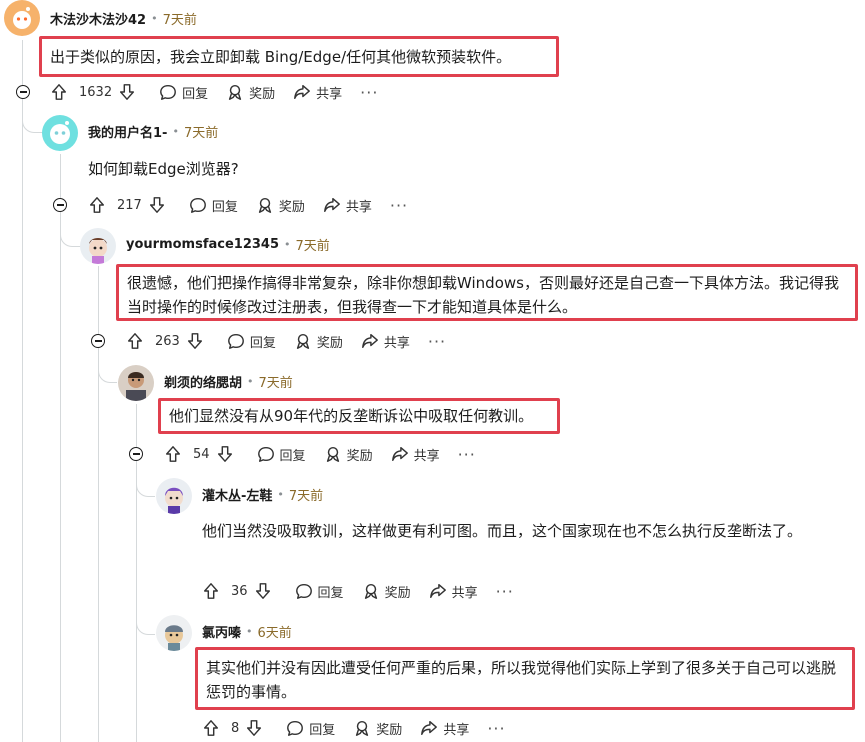  I want to click on comment-body: 出于类似的原因，我会立即卸载 Bing/Edge/任何其他微软预装软件。, so click(299, 56).